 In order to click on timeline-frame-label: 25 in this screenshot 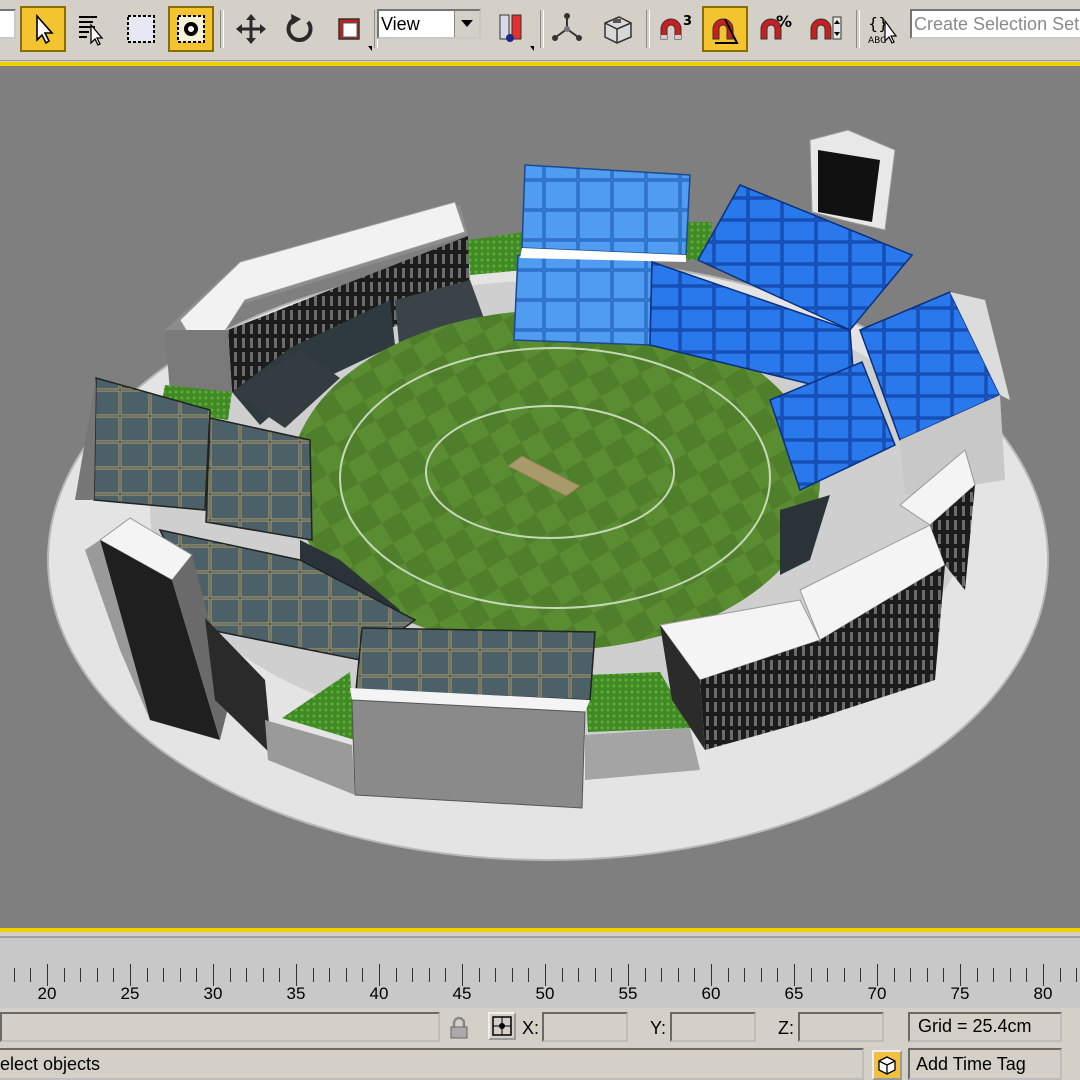, I will do `click(130, 993)`.